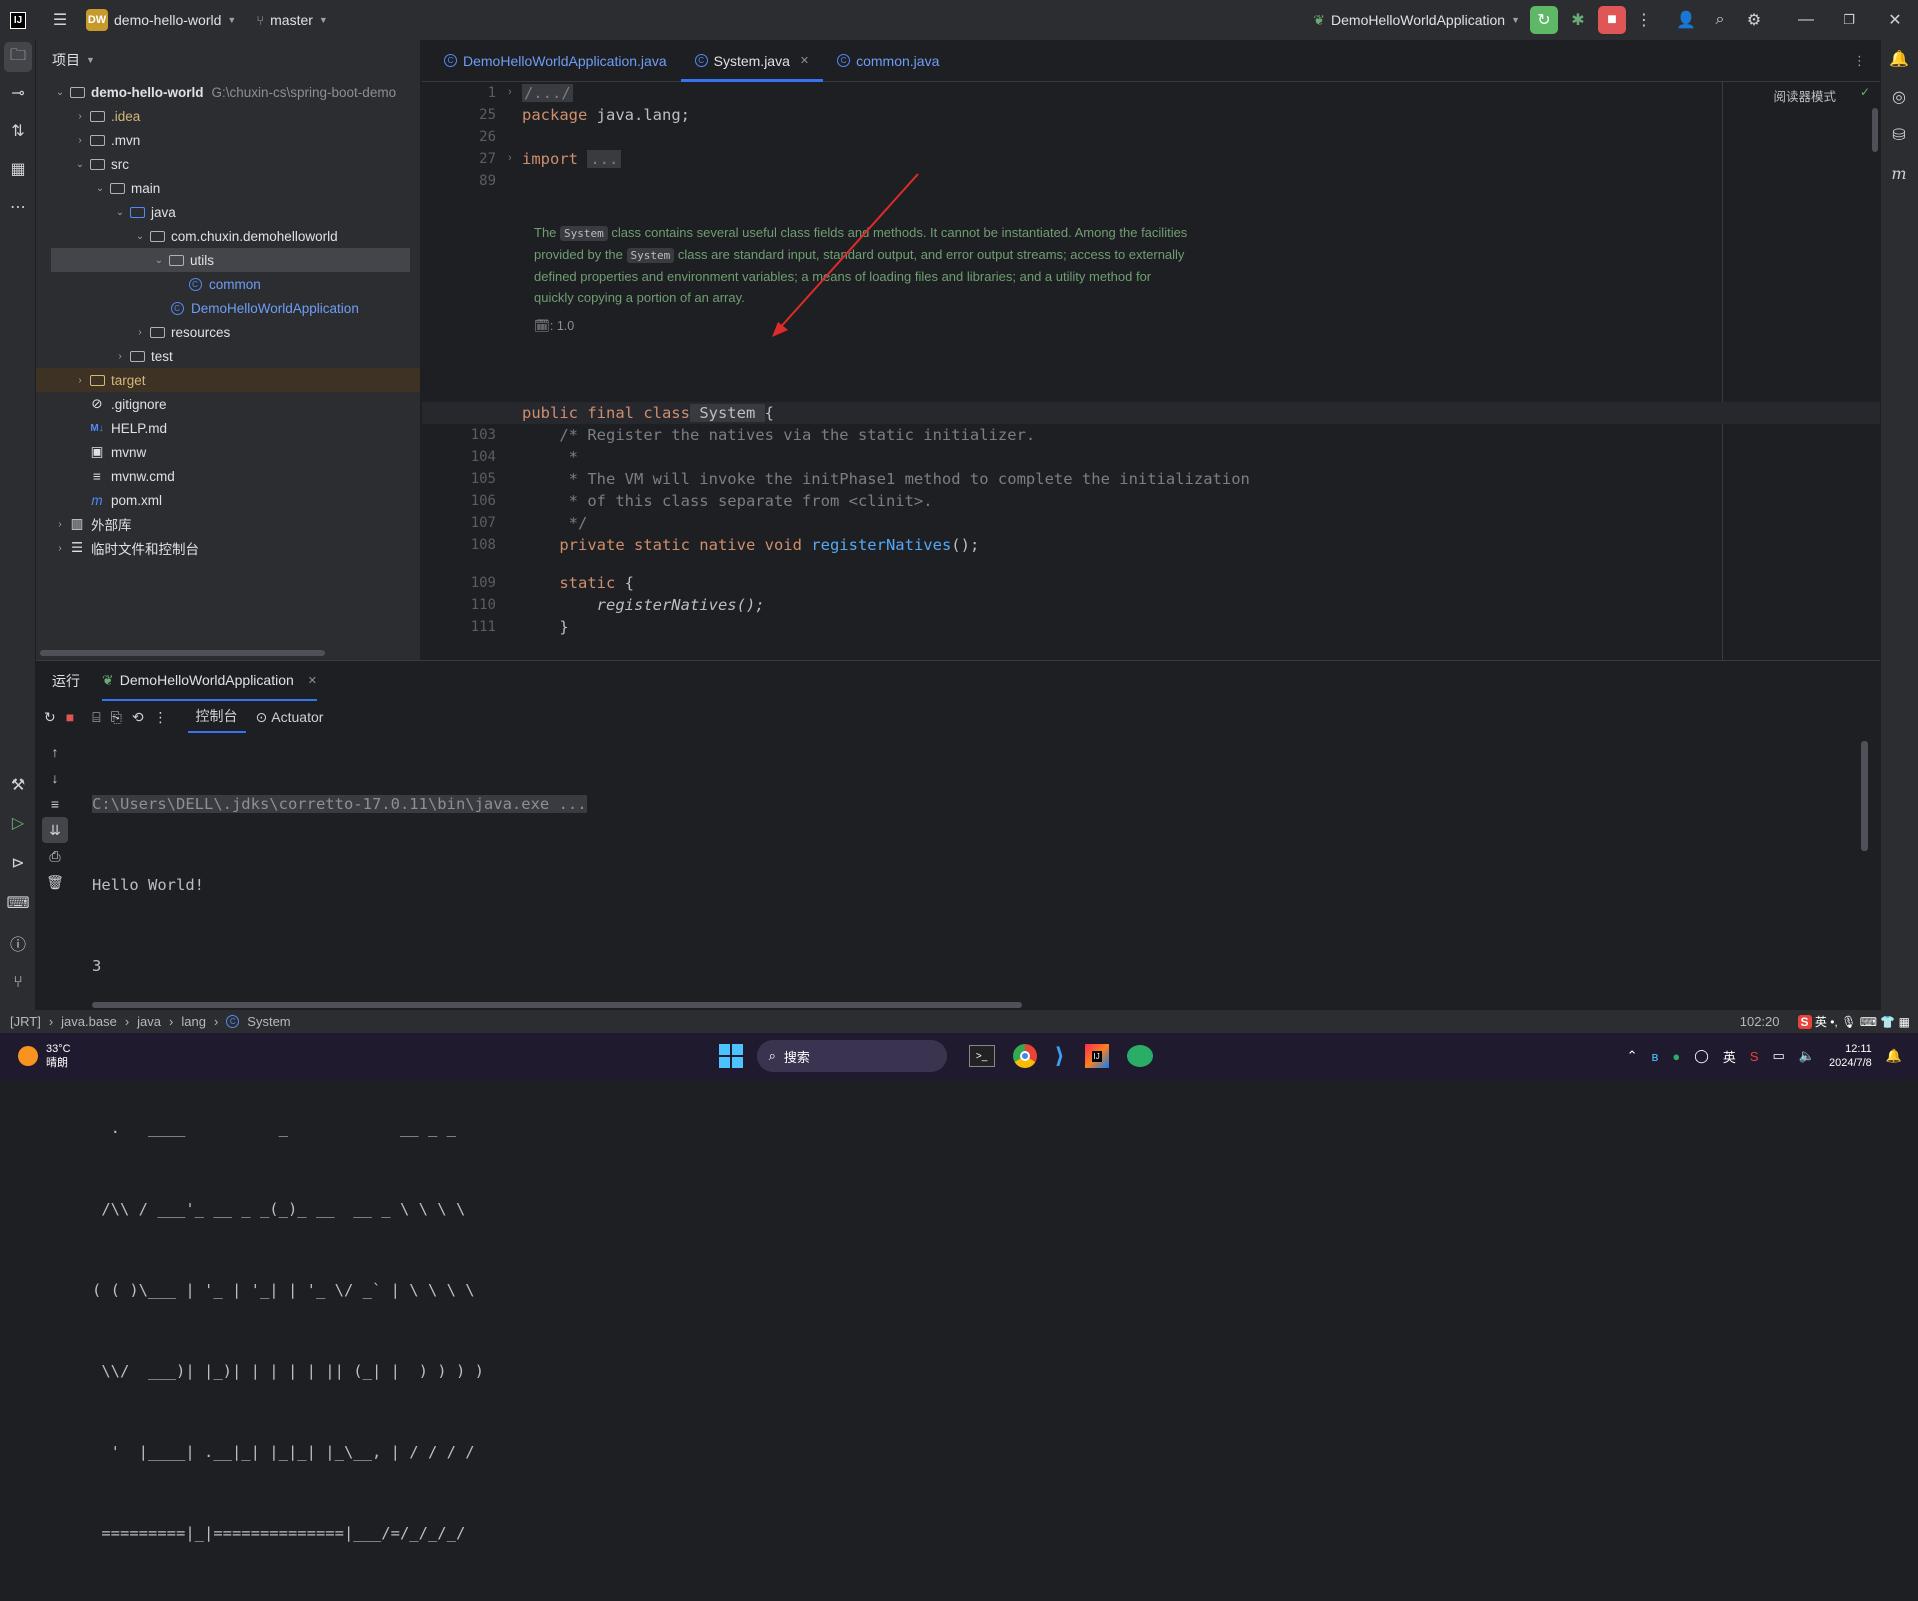  I want to click on tree-item-app: C DemoHelloWorldApplication, so click(228, 308).